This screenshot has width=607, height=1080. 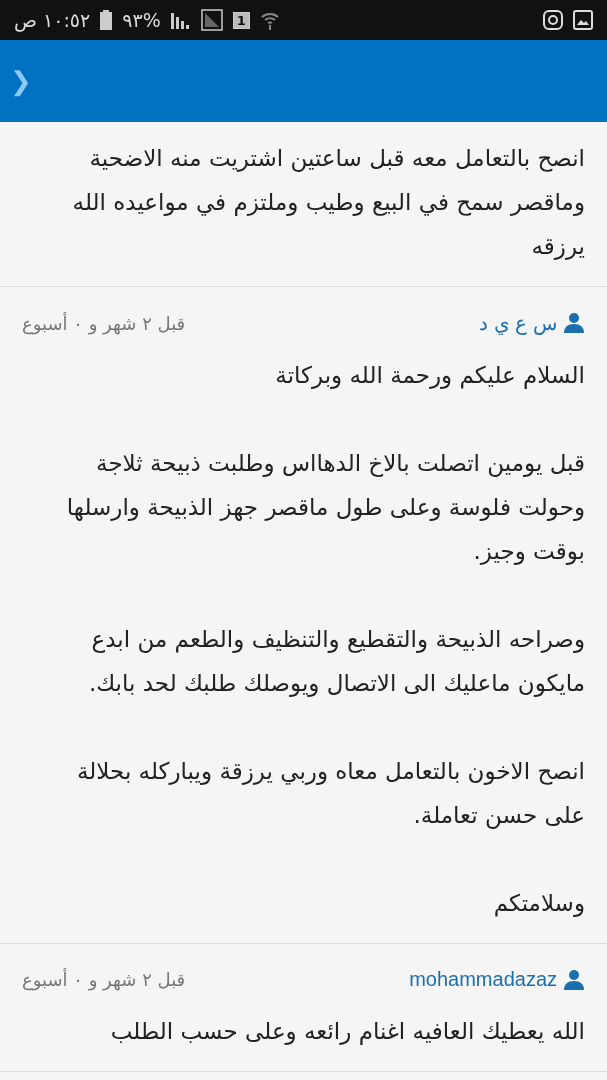 I want to click on forward-button: ❯, so click(x=21, y=81).